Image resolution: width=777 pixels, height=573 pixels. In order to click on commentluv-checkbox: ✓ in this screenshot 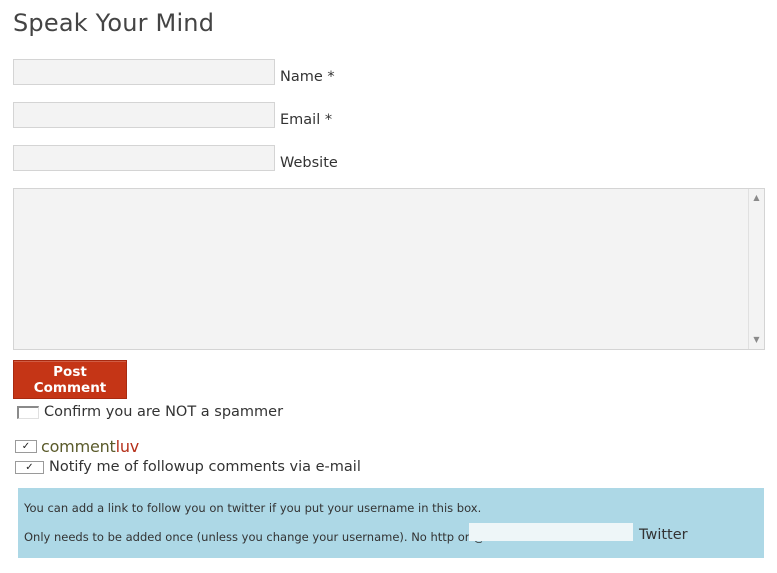, I will do `click(26, 446)`.